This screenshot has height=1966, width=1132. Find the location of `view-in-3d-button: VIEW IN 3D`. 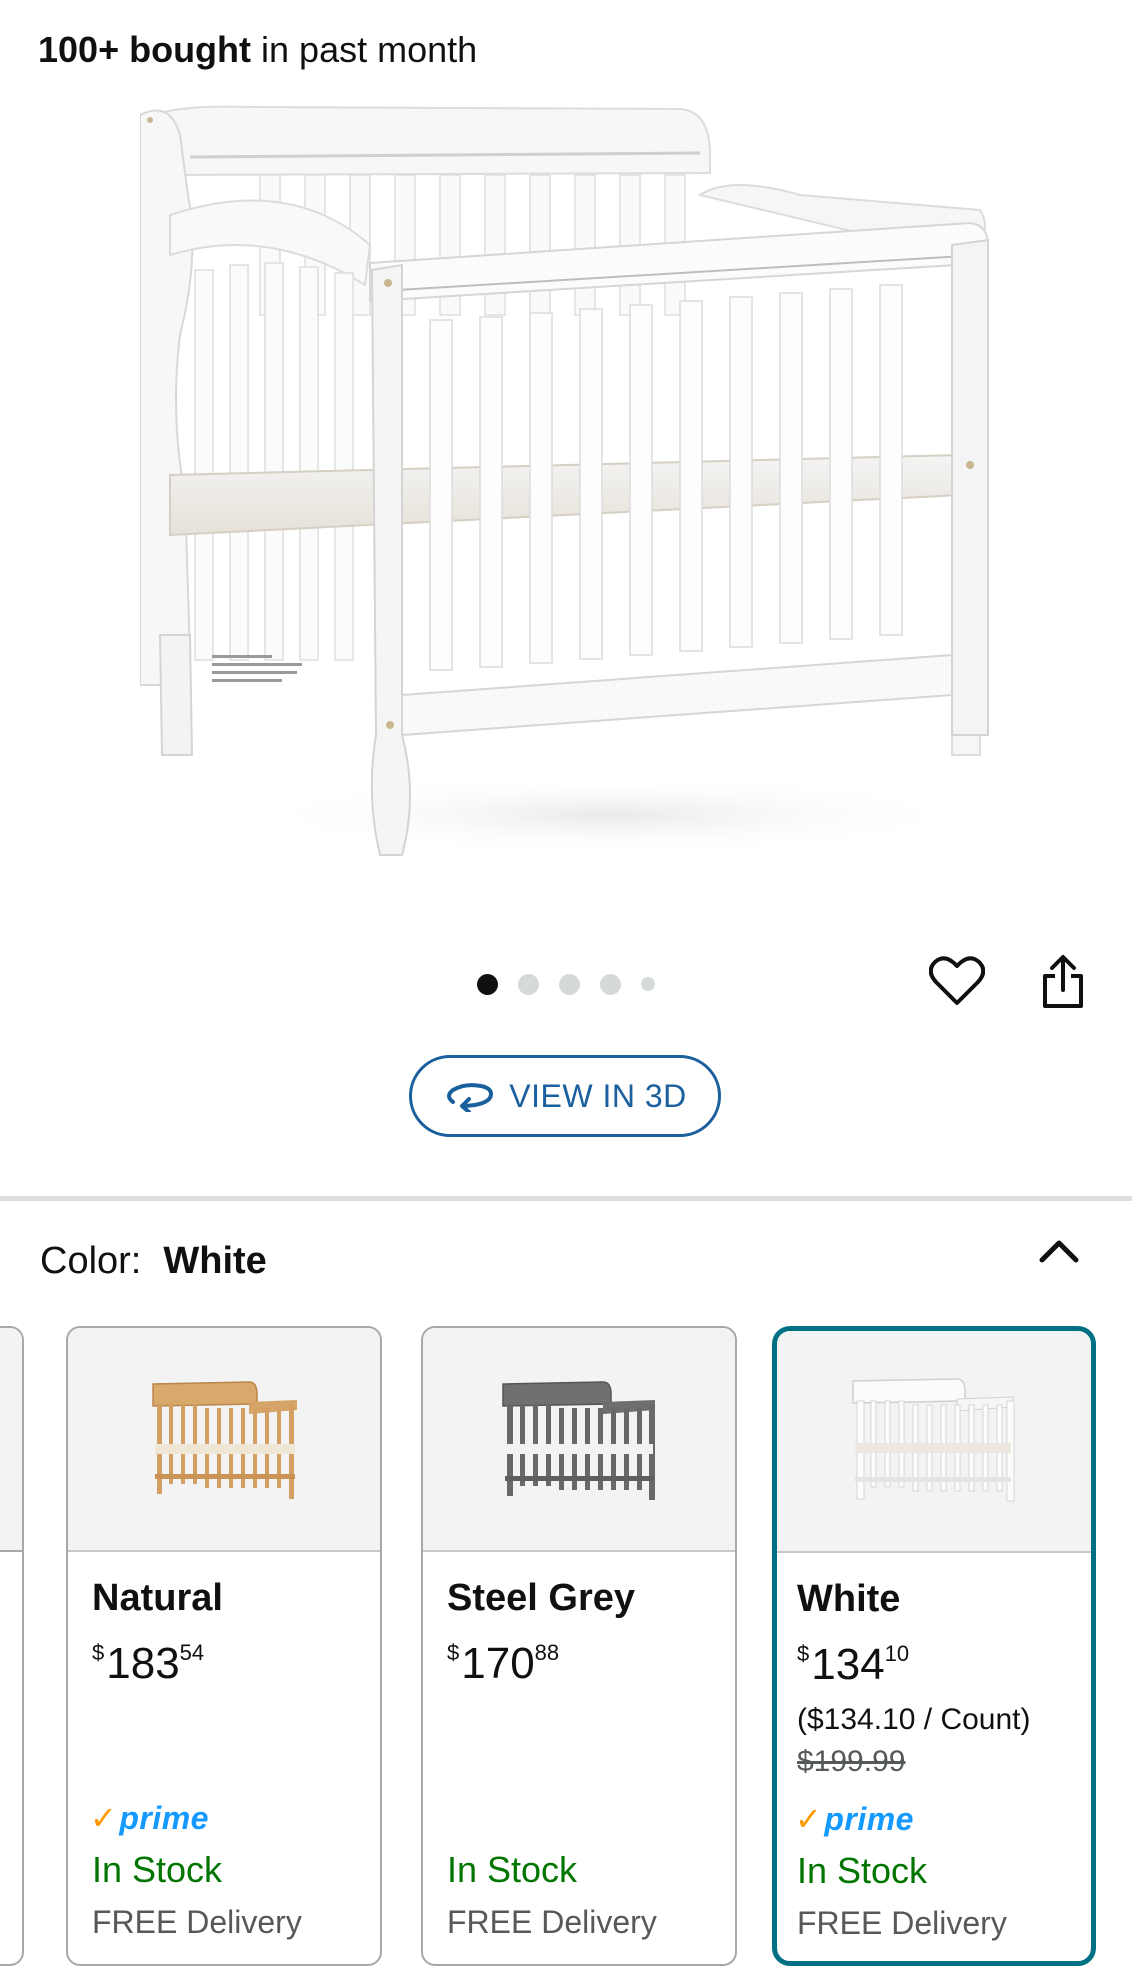

view-in-3d-button: VIEW IN 3D is located at coordinates (565, 1096).